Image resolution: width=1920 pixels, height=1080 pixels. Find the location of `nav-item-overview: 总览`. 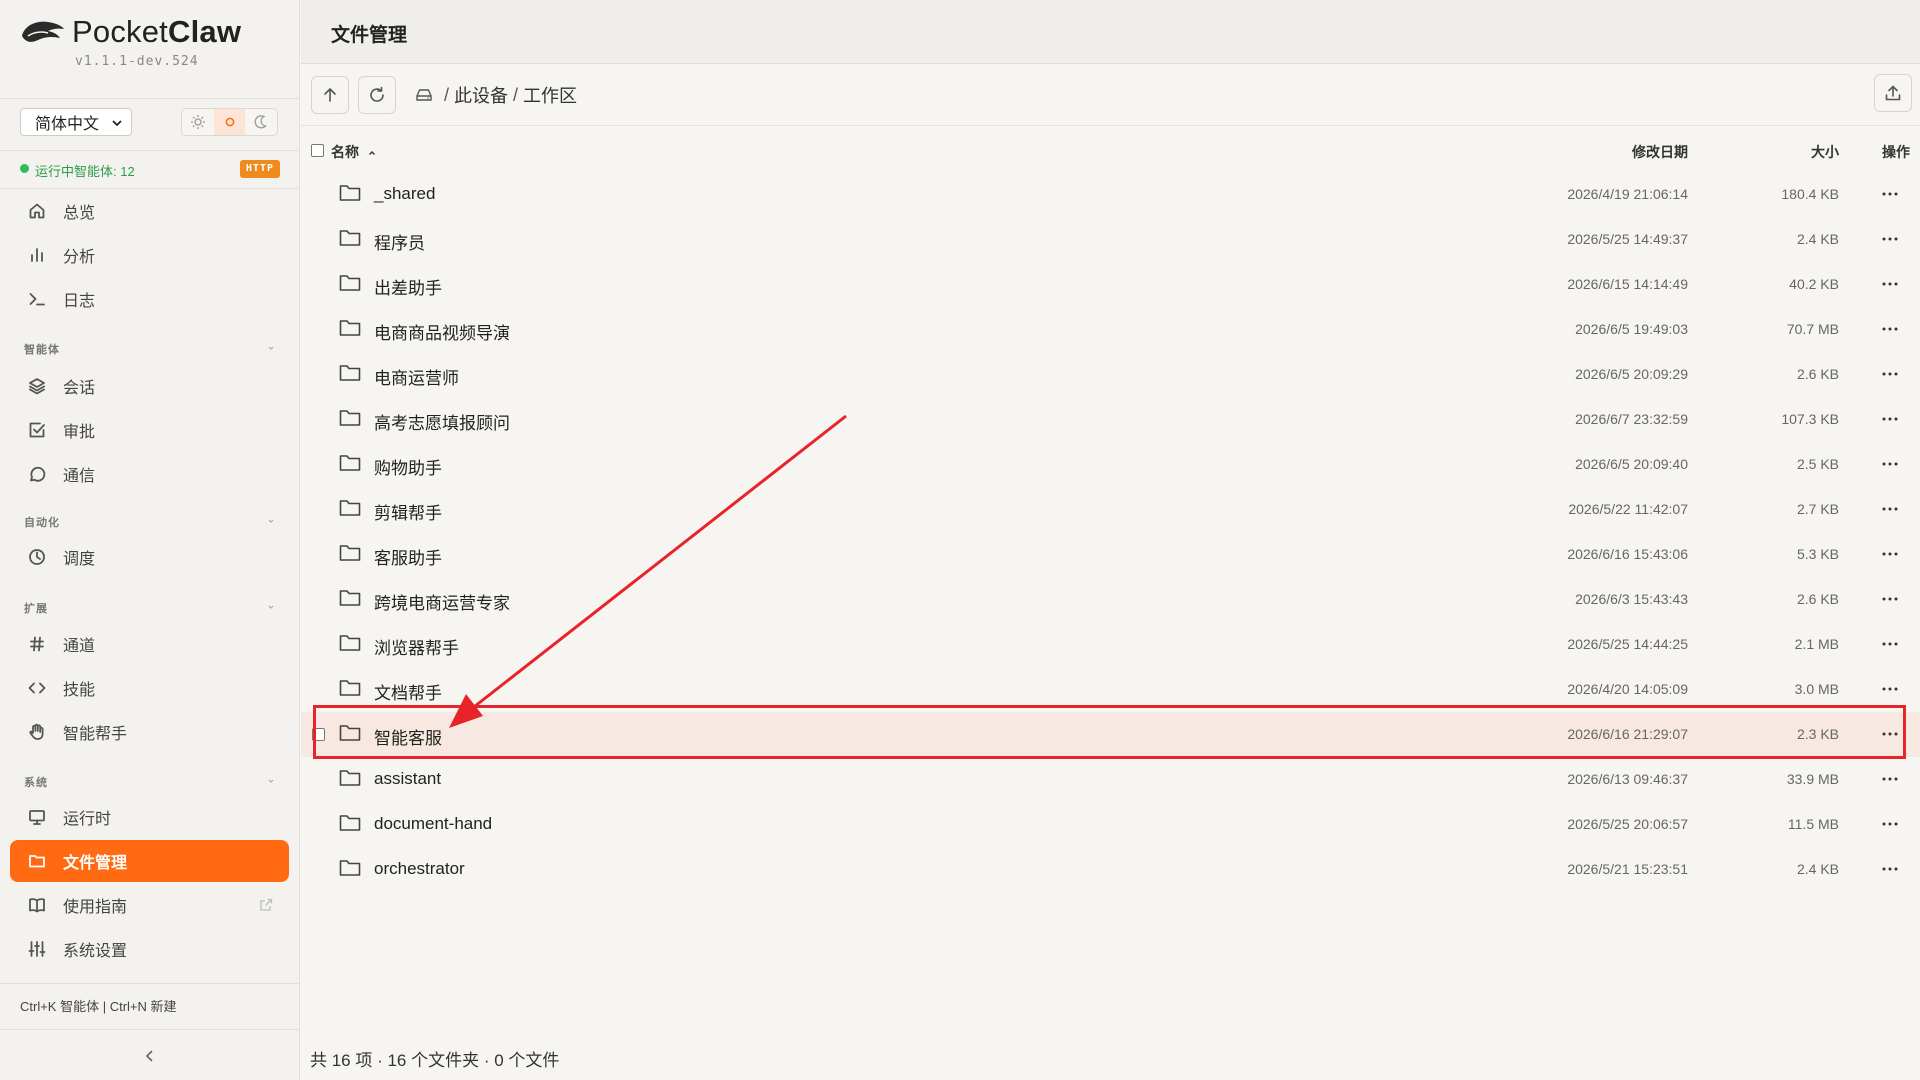

nav-item-overview: 总览 is located at coordinates (149, 211).